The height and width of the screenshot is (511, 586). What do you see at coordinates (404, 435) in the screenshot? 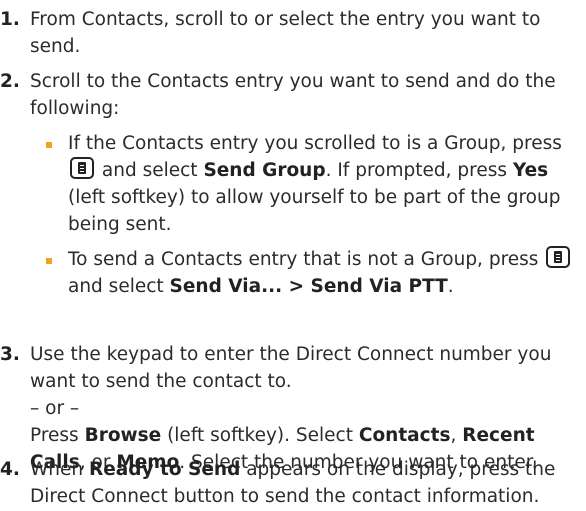
I see `contacts-label: Contacts` at bounding box center [404, 435].